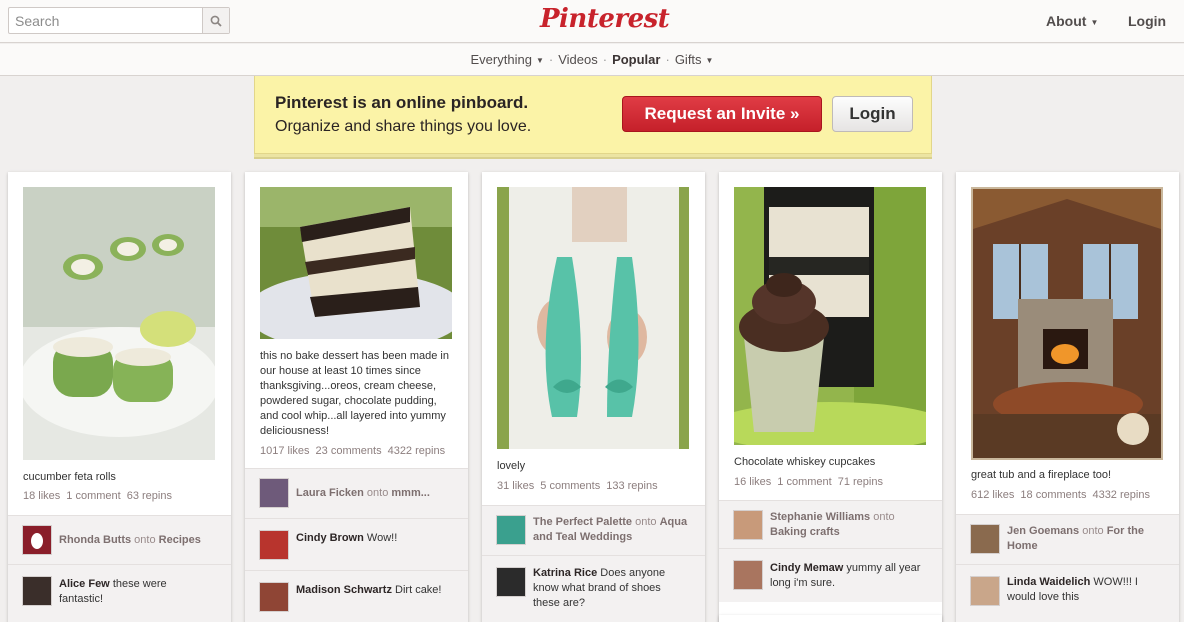 This screenshot has height=622, width=1184. I want to click on commenter-name: Alice Few, so click(84, 584).